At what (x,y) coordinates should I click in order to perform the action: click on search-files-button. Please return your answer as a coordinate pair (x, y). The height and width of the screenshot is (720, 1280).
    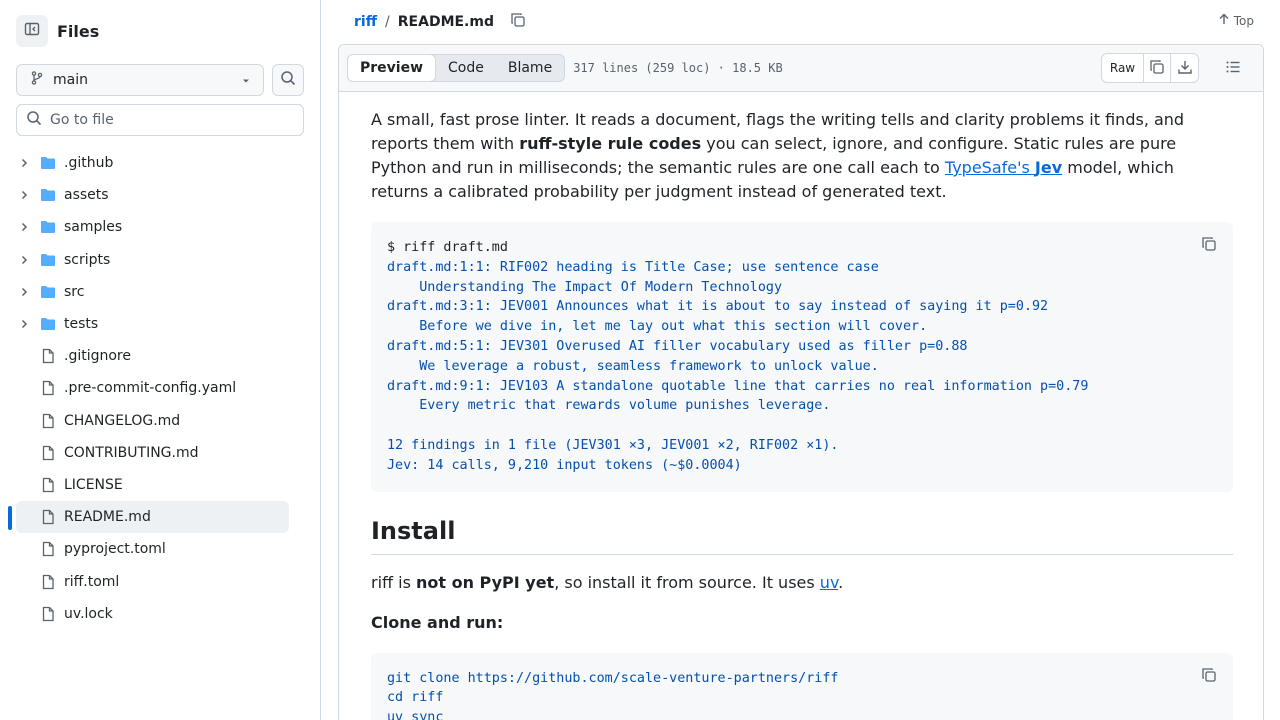
    Looking at the image, I should click on (288, 80).